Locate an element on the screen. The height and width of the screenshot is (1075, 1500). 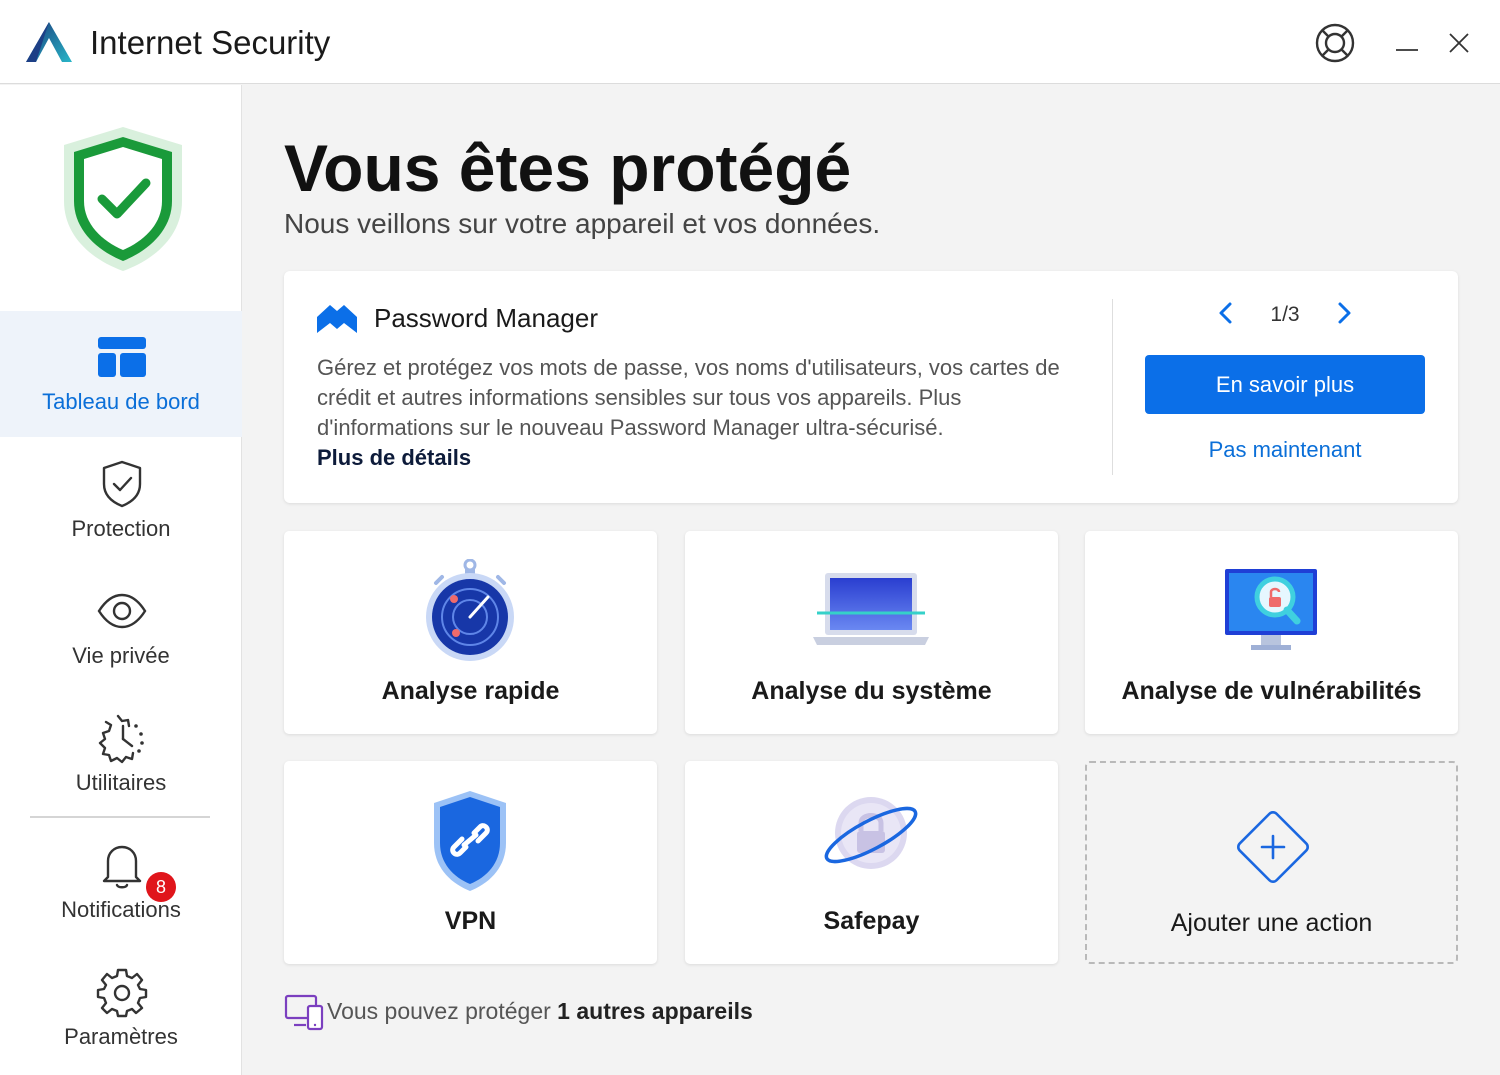
sidebar-item-settings: Paramètres is located at coordinates (121, 1009).